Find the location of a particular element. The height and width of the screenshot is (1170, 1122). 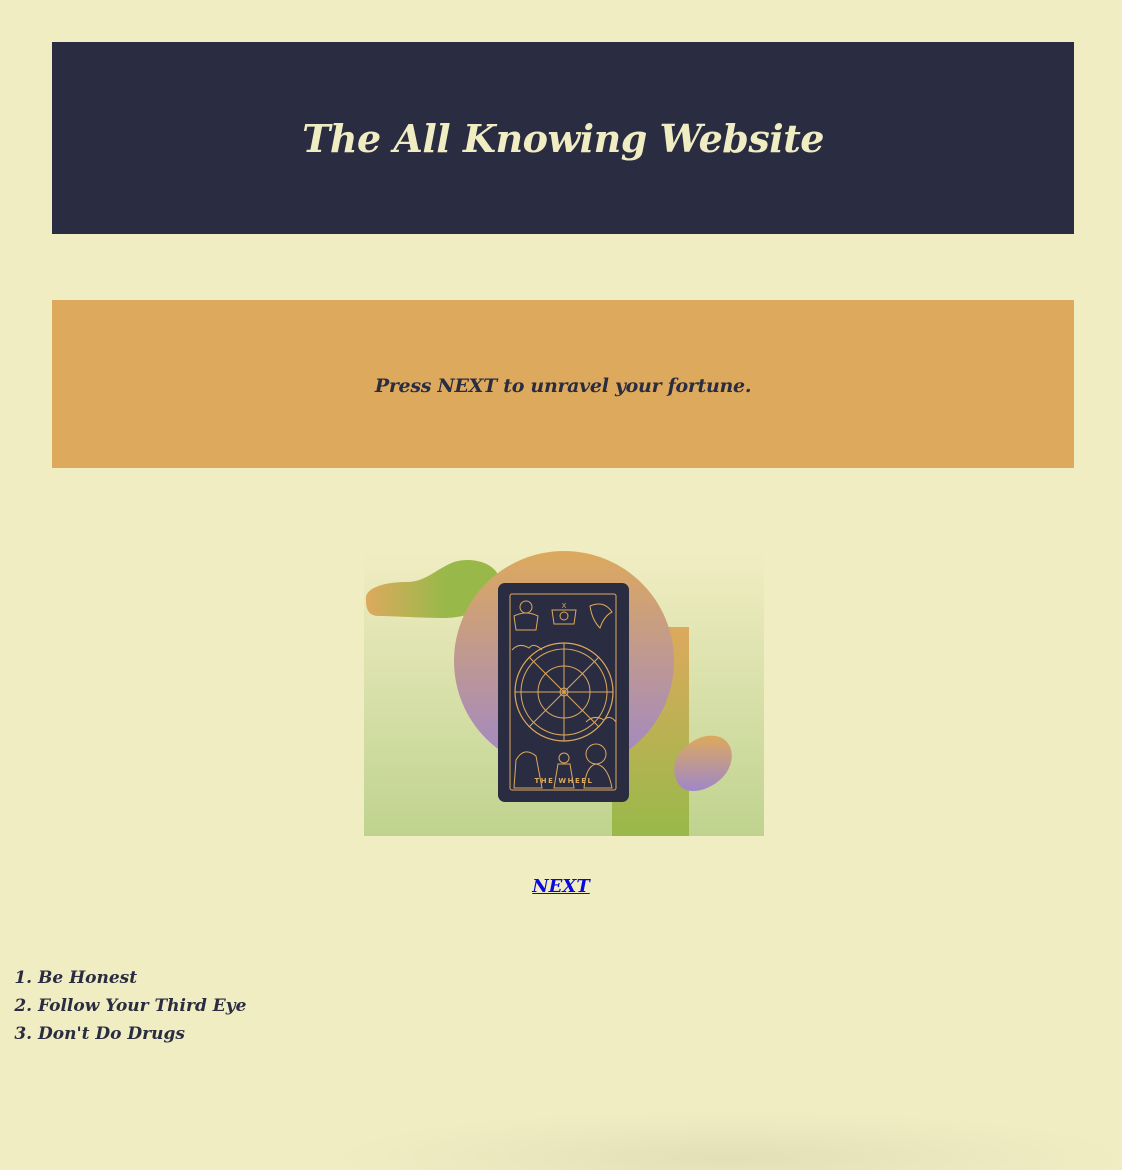

decorative-shadow is located at coordinates (726, 1140).